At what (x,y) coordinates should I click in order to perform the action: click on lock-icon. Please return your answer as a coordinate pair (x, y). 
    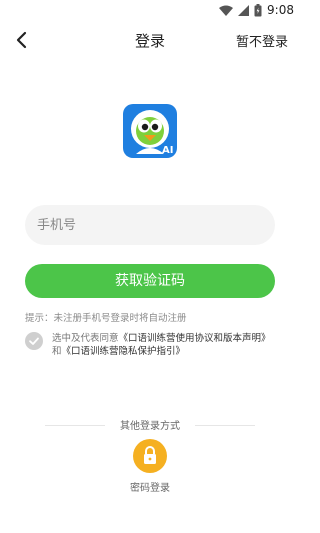
    Looking at the image, I should click on (150, 455).